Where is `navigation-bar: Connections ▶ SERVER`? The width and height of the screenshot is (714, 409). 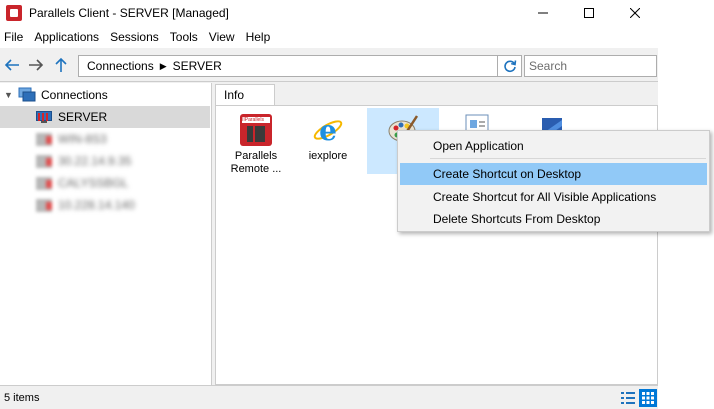
navigation-bar: Connections ▶ SERVER is located at coordinates (329, 65).